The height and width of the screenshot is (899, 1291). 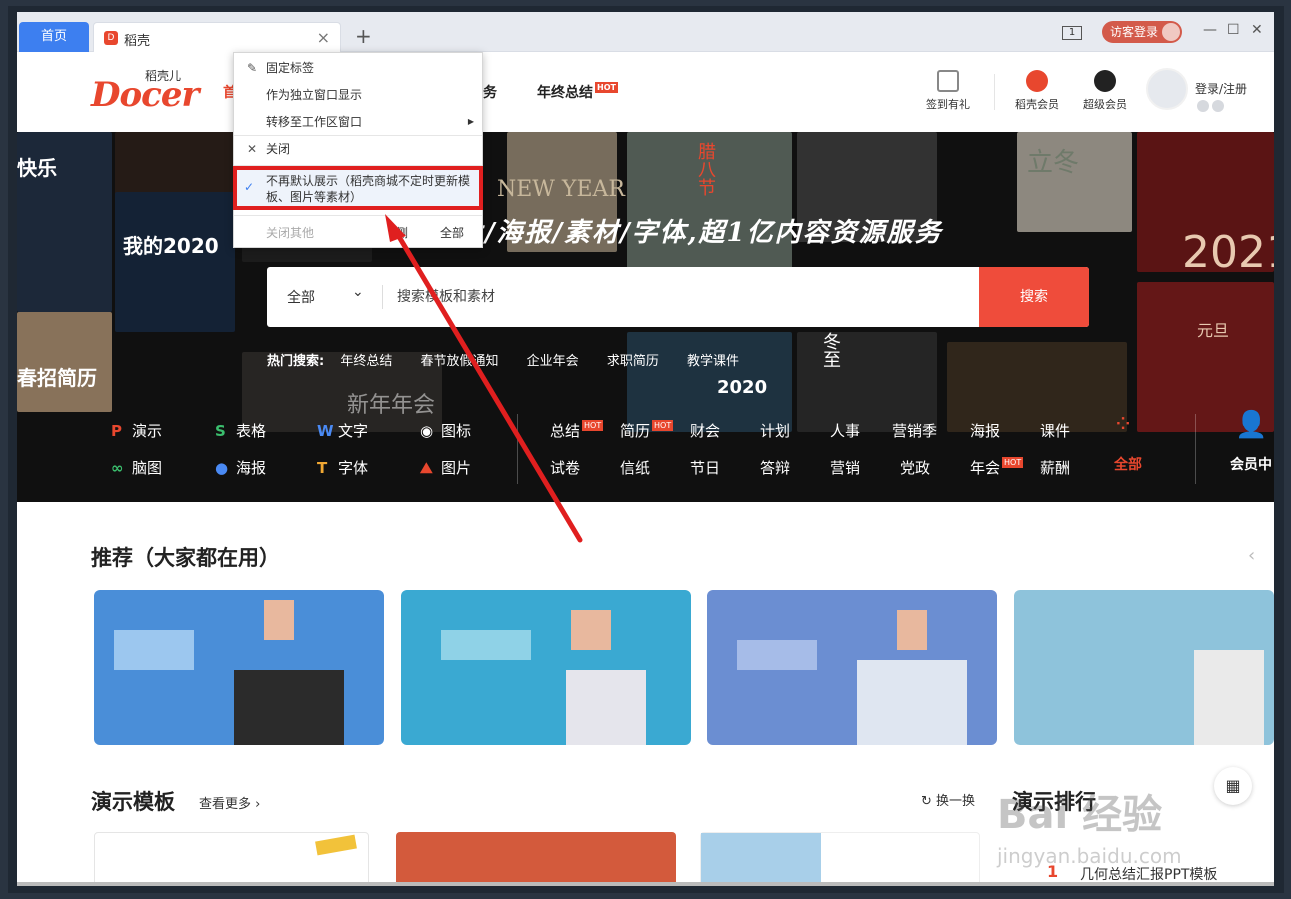 I want to click on grid-all-icon: ⁘, so click(x=1123, y=424).